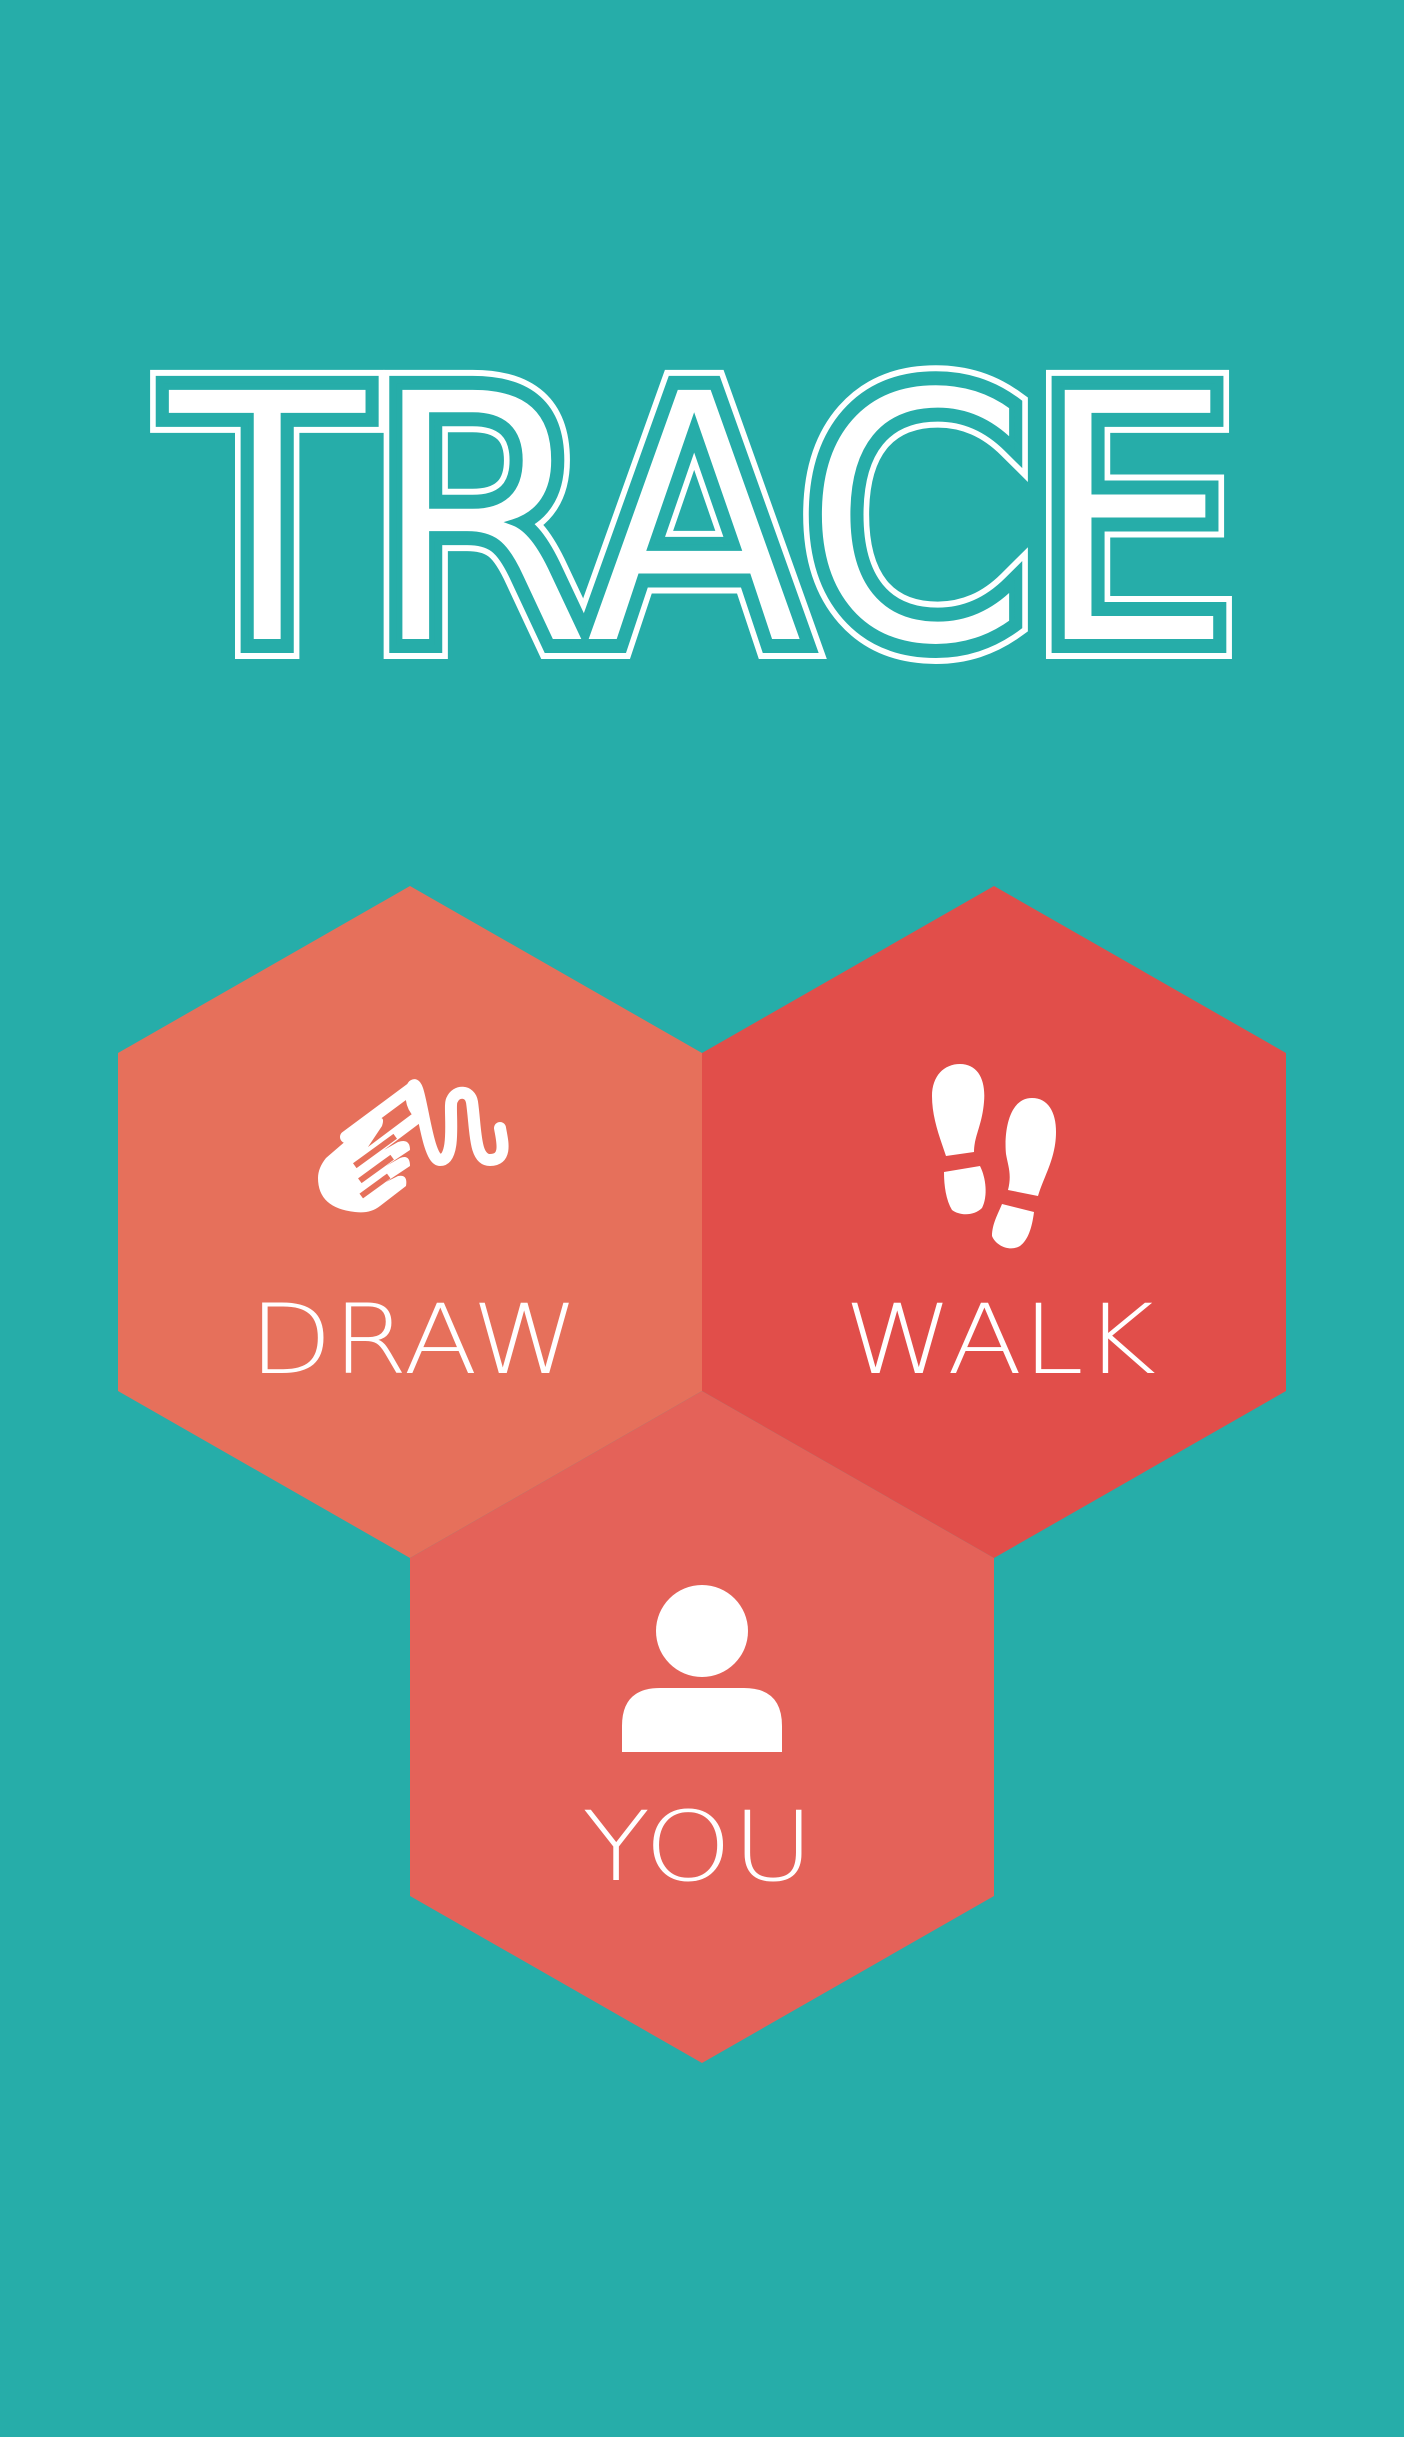 Image resolution: width=1404 pixels, height=2437 pixels. Describe the element at coordinates (414, 1340) in the screenshot. I see `draw-label: DRAW` at that location.